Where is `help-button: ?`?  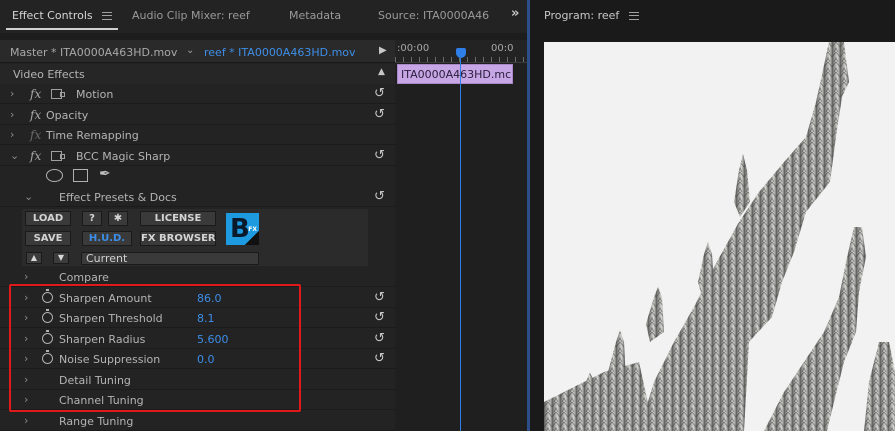
help-button: ? is located at coordinates (92, 218).